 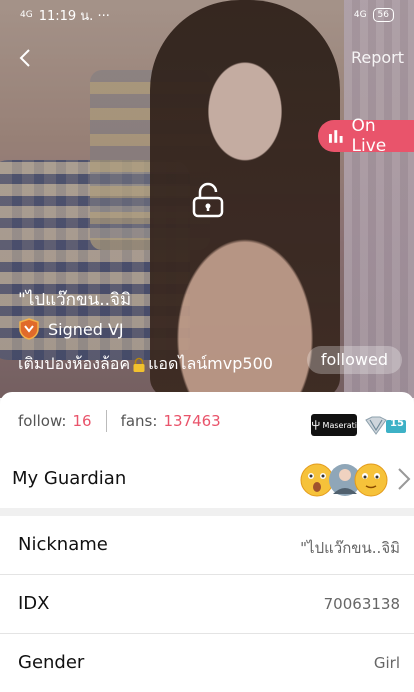 I want to click on gender-label: Gender, so click(x=51, y=662).